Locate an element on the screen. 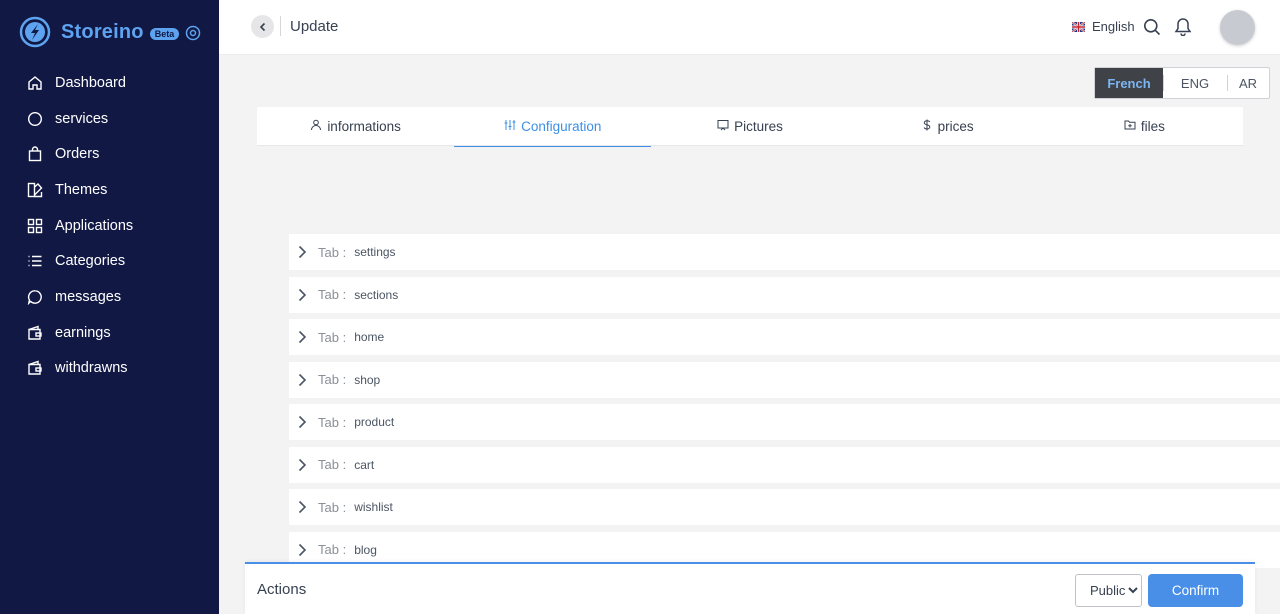 The image size is (1280, 614). tab-label: files is located at coordinates (1152, 126).